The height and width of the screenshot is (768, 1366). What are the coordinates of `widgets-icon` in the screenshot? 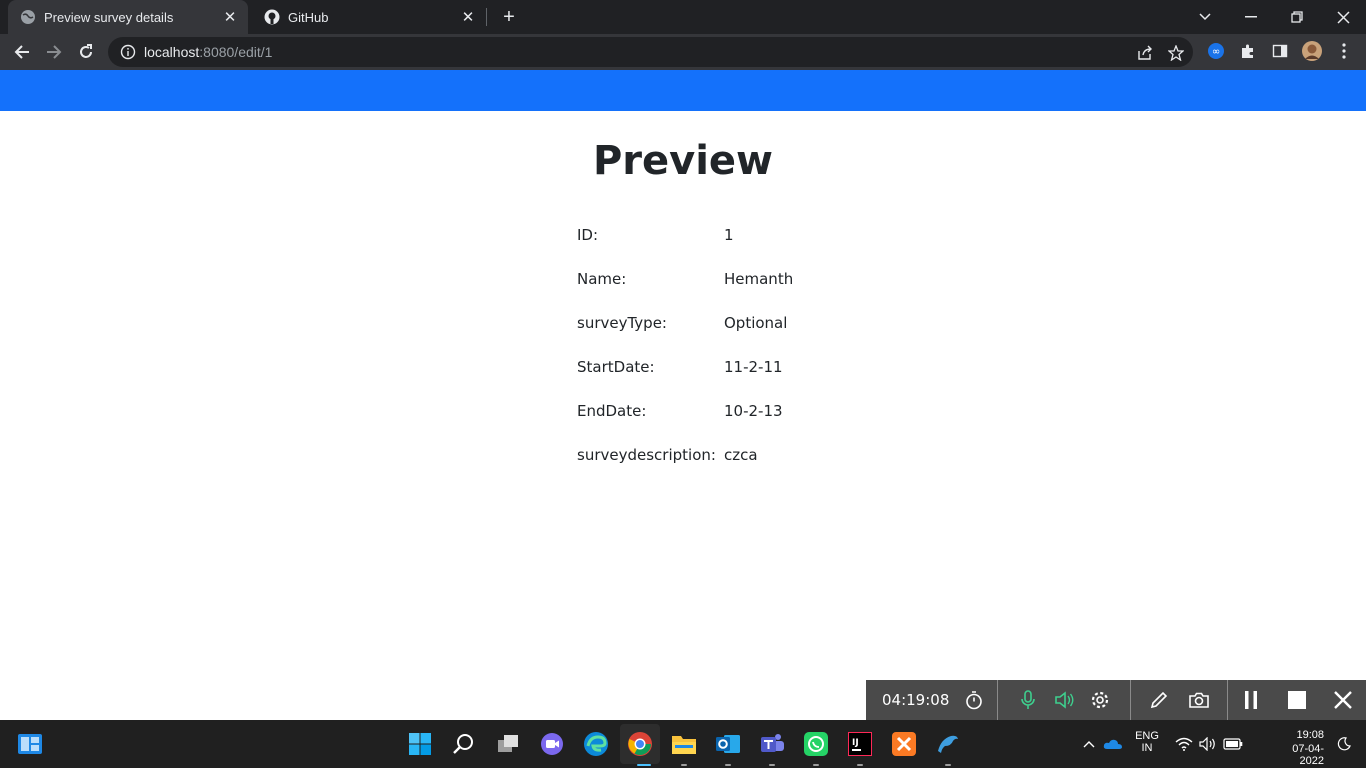 It's located at (30, 744).